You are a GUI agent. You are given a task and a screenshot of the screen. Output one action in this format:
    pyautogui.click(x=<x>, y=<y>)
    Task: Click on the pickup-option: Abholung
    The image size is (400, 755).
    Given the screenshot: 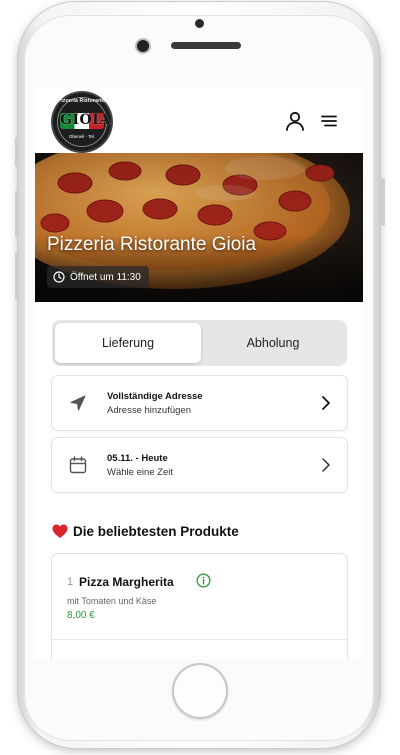 What is the action you would take?
    pyautogui.click(x=273, y=343)
    